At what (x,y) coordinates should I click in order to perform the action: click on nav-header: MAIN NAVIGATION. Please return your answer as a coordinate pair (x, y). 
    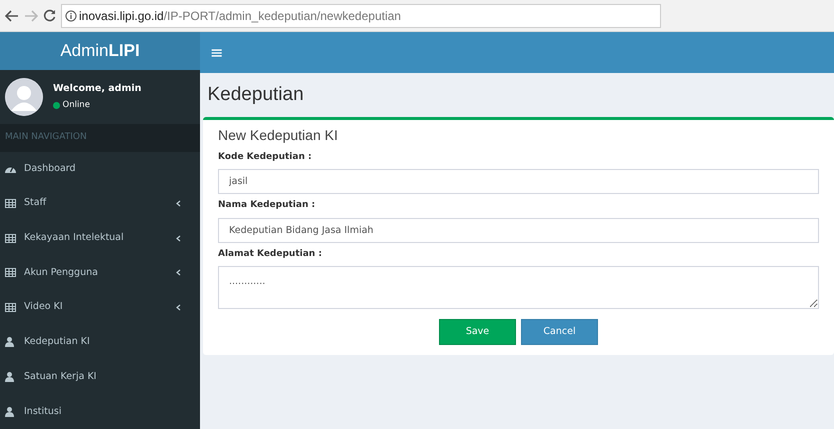
    Looking at the image, I should click on (46, 137).